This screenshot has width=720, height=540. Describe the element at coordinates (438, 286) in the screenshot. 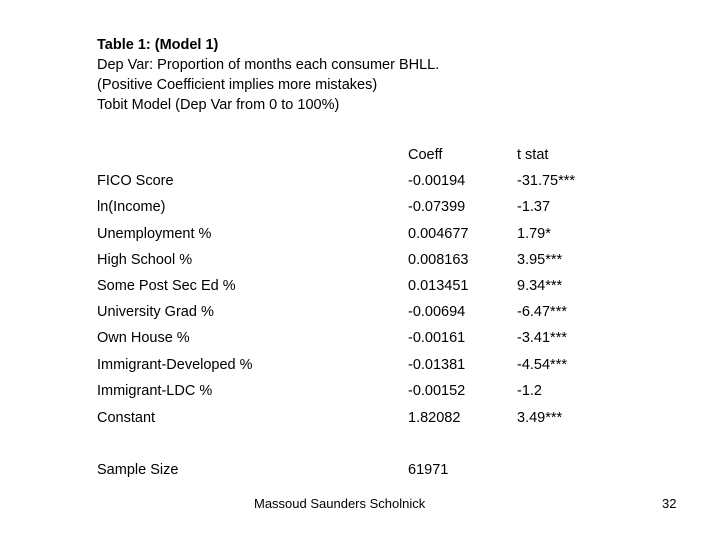

I see `row-coeff: 0.013451` at that location.